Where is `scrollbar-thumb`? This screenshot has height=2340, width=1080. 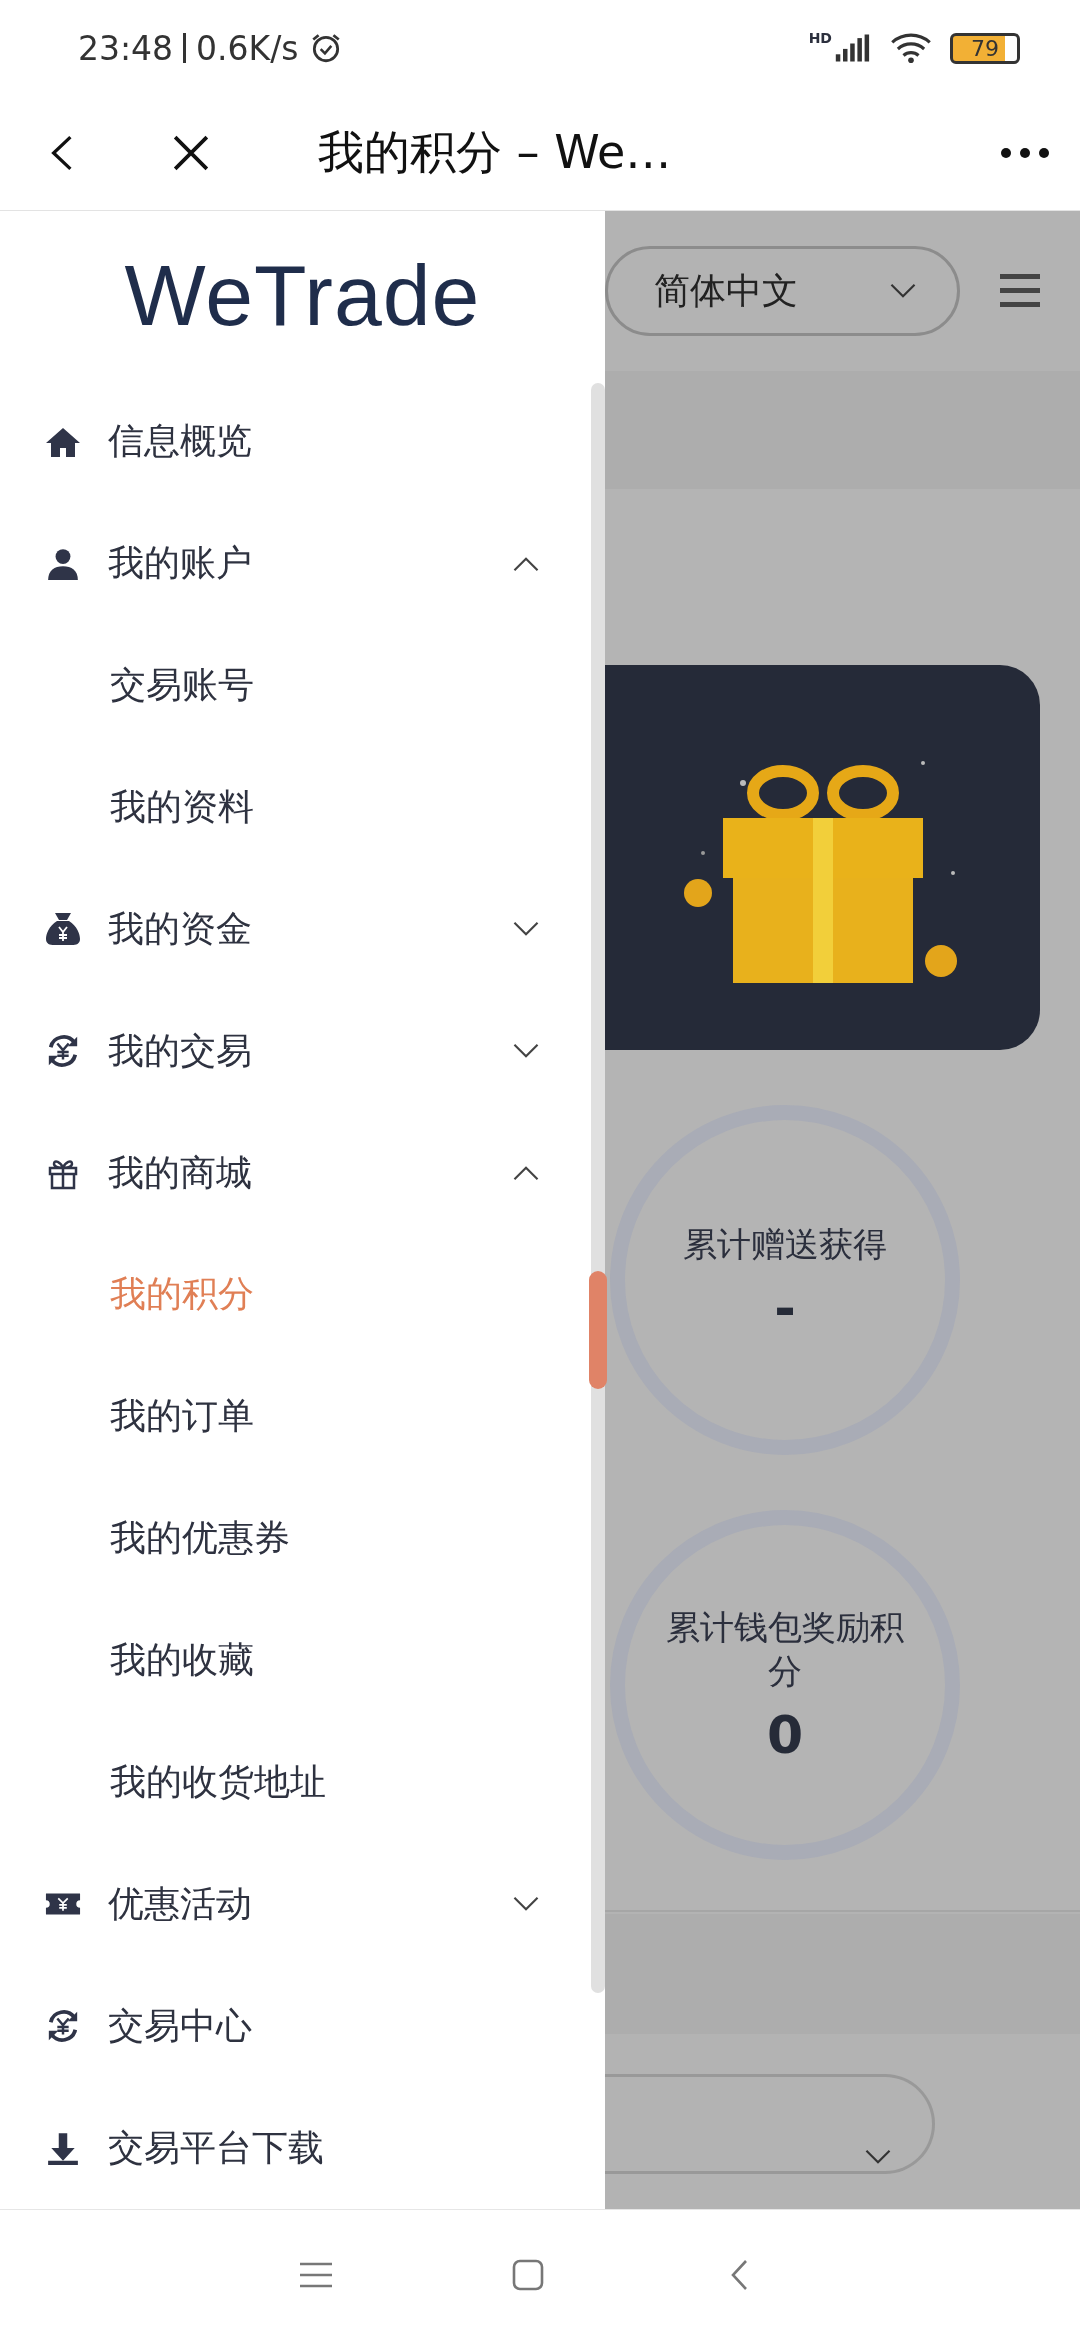
scrollbar-thumb is located at coordinates (598, 1330).